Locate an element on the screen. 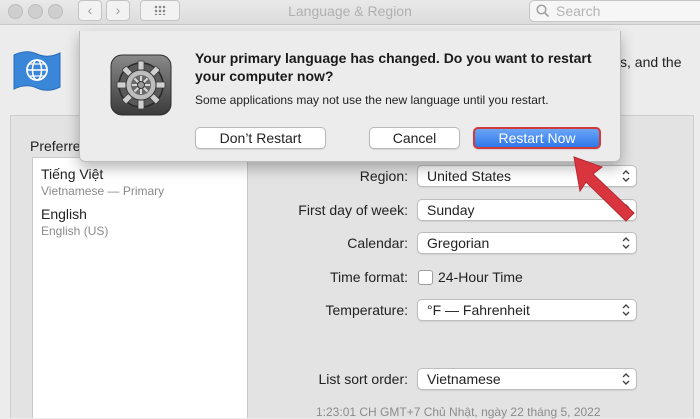 This screenshot has width=700, height=419. list-item: Tiếng Việt Vietnamese — Primary is located at coordinates (102, 182).